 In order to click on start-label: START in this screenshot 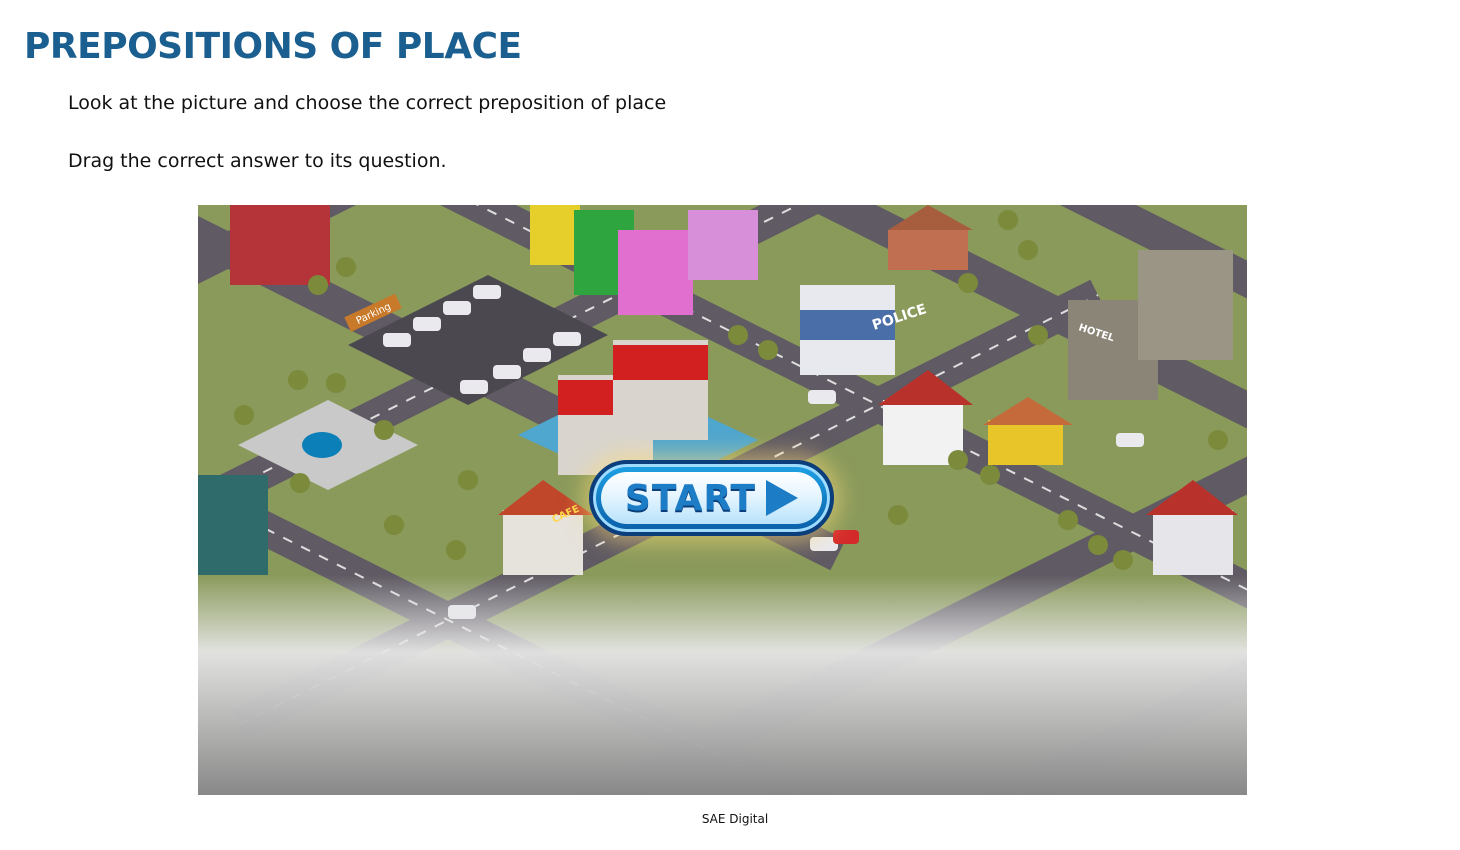, I will do `click(690, 498)`.